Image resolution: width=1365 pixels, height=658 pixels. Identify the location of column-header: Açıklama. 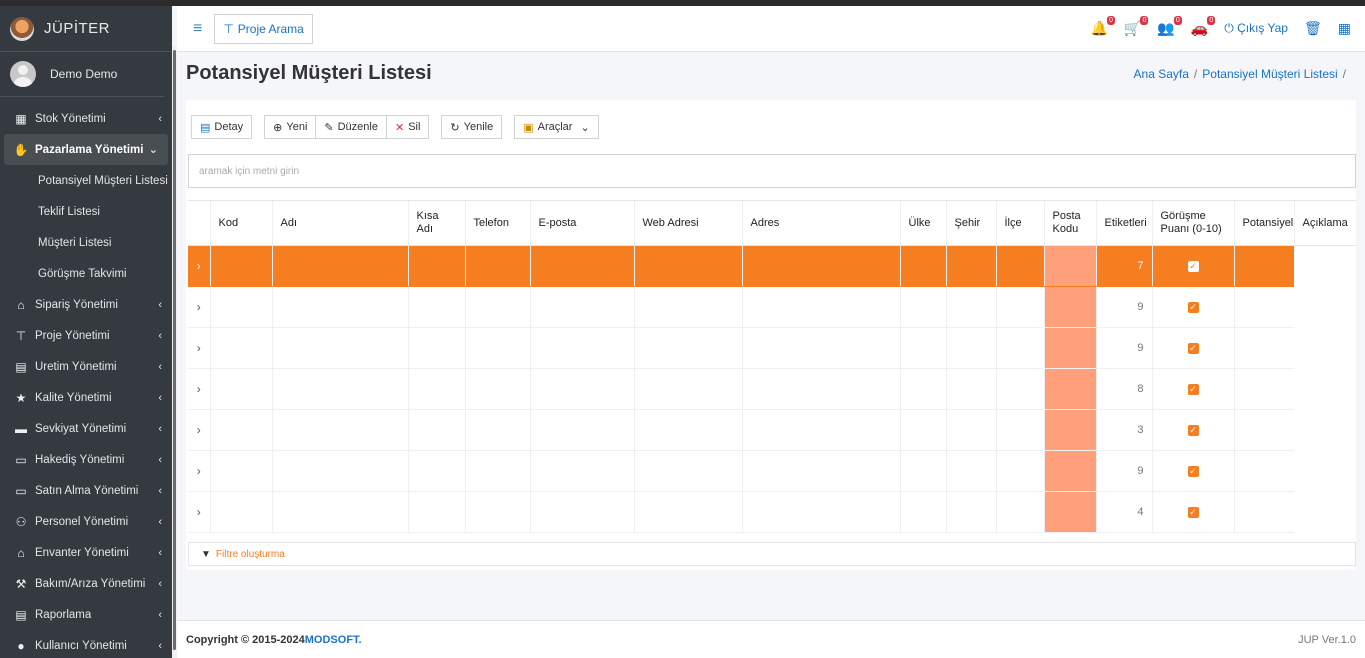
(1324, 223).